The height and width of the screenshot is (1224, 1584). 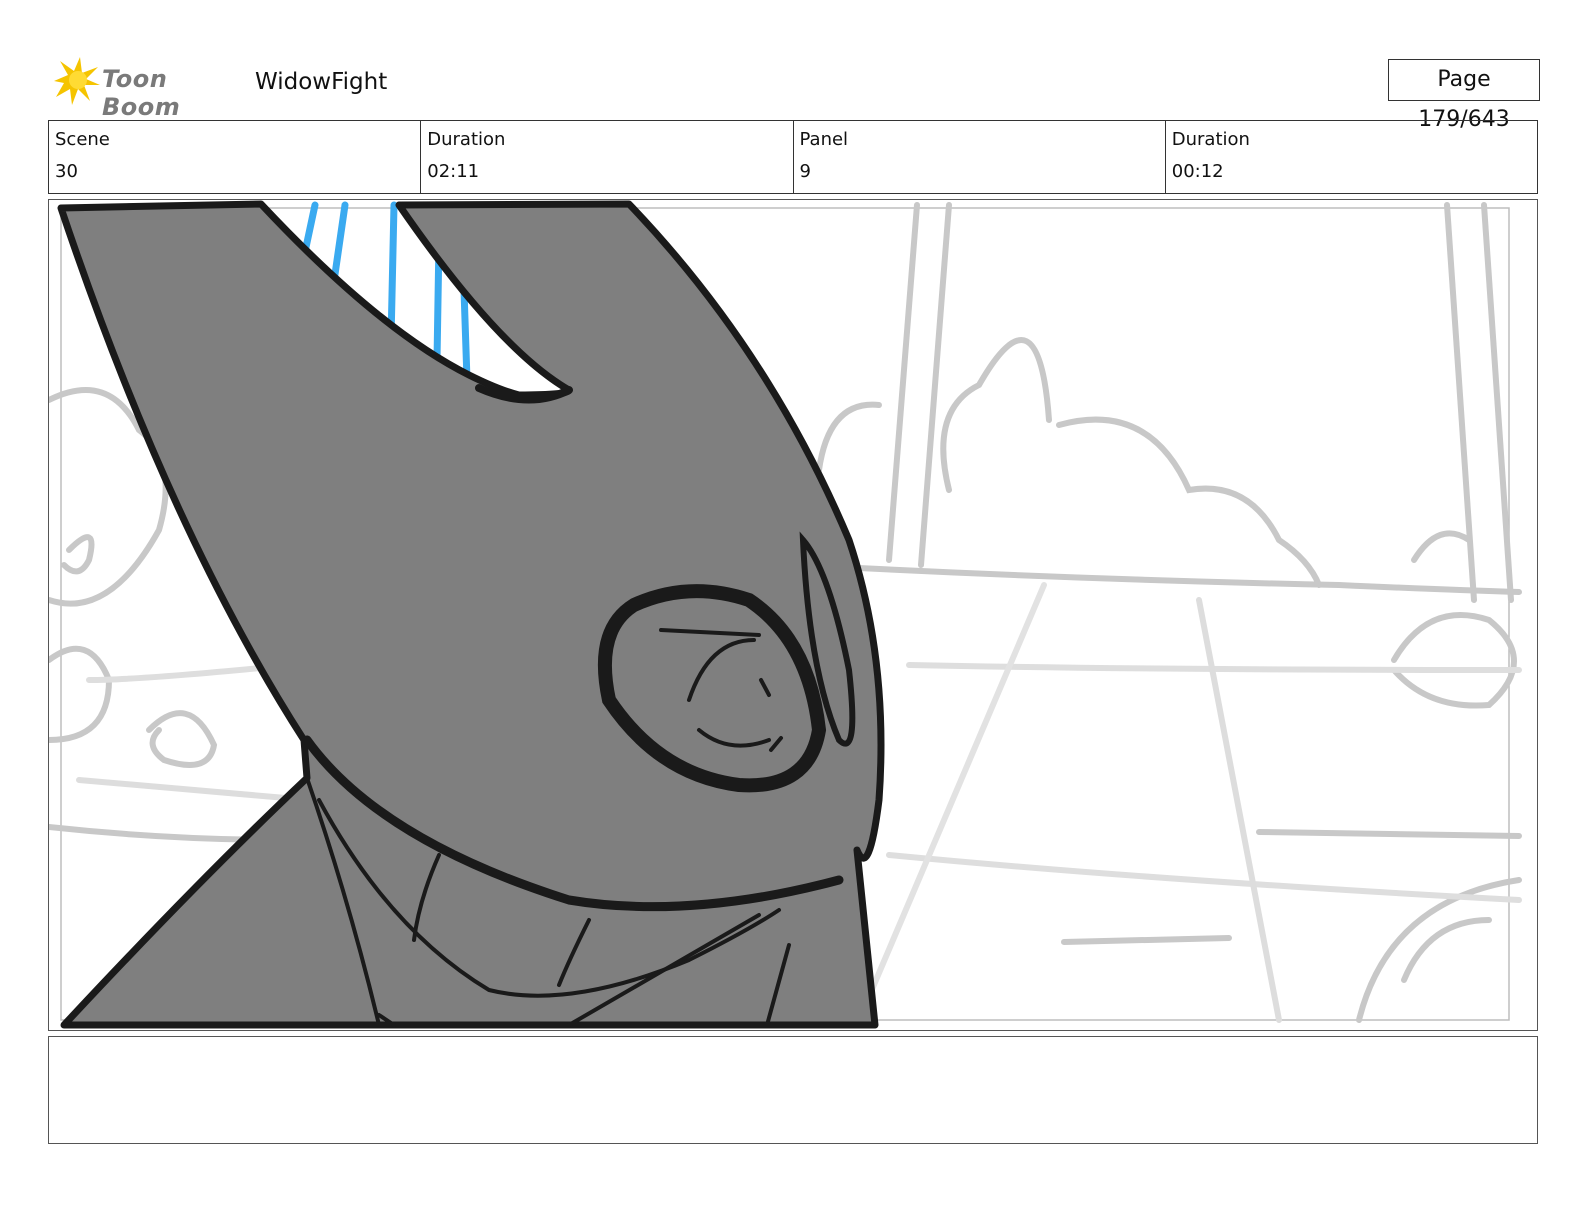 I want to click on panel-duration-value: 00:12, so click(x=1197, y=171).